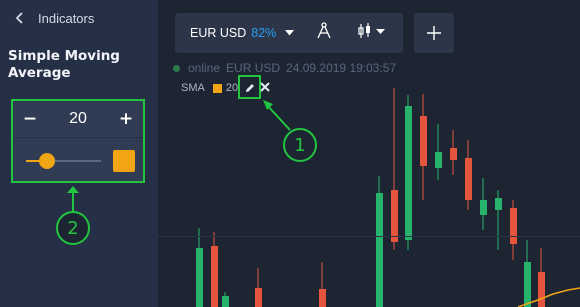 The height and width of the screenshot is (307, 580). I want to click on connection-status: online EUR USD 24.09.2019 19:03:57, so click(287, 68).